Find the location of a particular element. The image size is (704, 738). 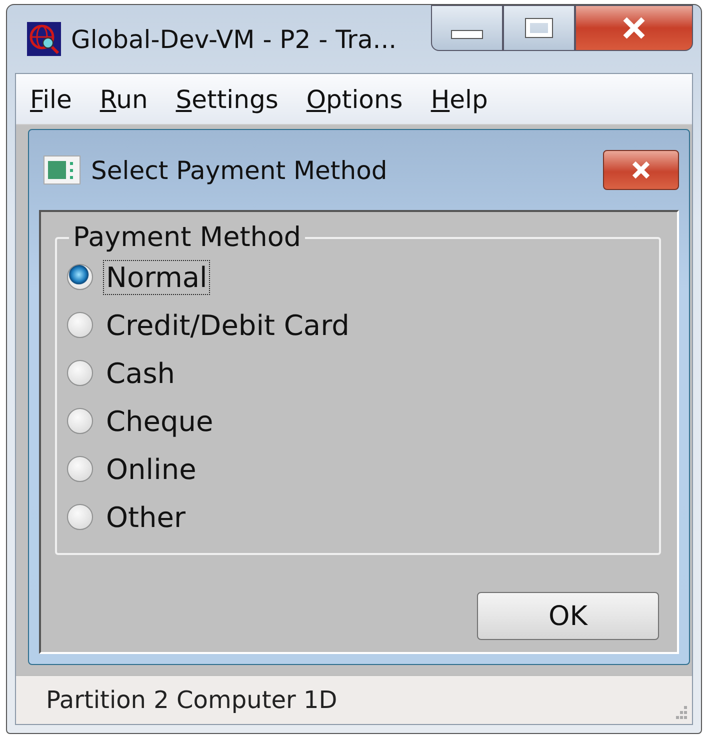

minimize-button is located at coordinates (467, 28).